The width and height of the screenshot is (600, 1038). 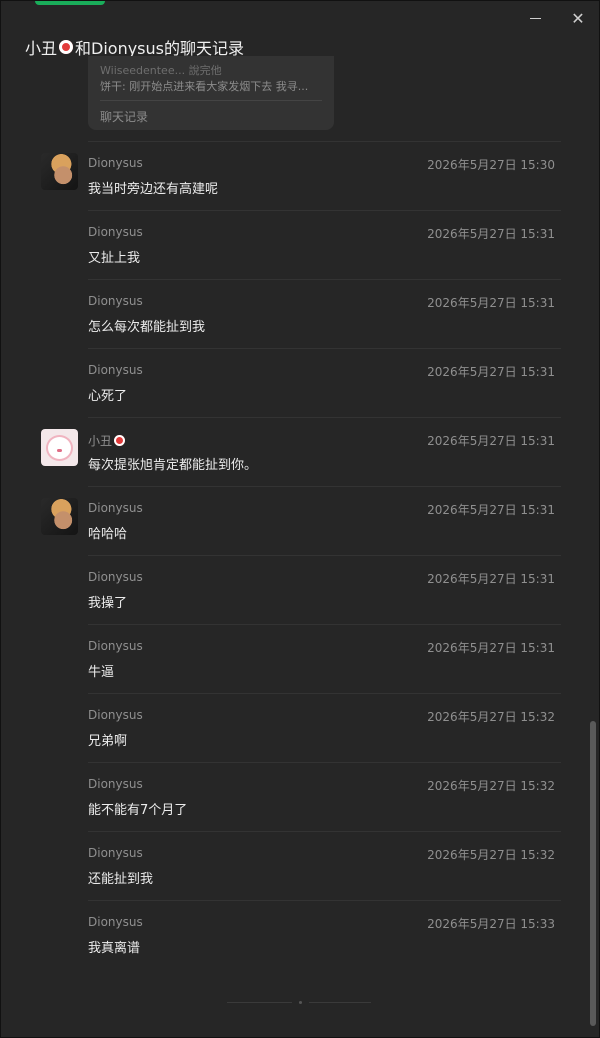 What do you see at coordinates (100, 441) in the screenshot?
I see `sender-name: 小丑` at bounding box center [100, 441].